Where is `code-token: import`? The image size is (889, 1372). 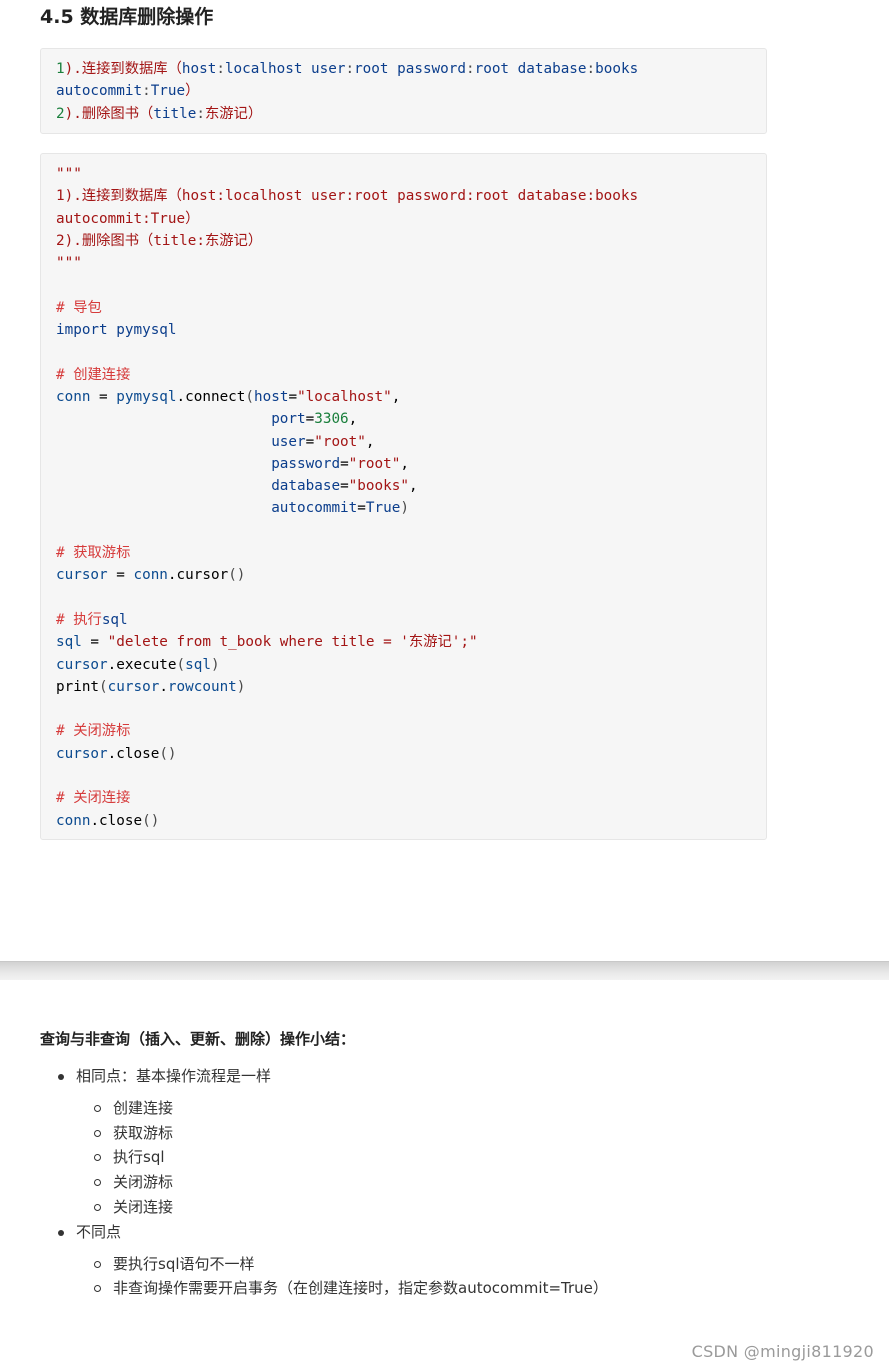 code-token: import is located at coordinates (82, 330).